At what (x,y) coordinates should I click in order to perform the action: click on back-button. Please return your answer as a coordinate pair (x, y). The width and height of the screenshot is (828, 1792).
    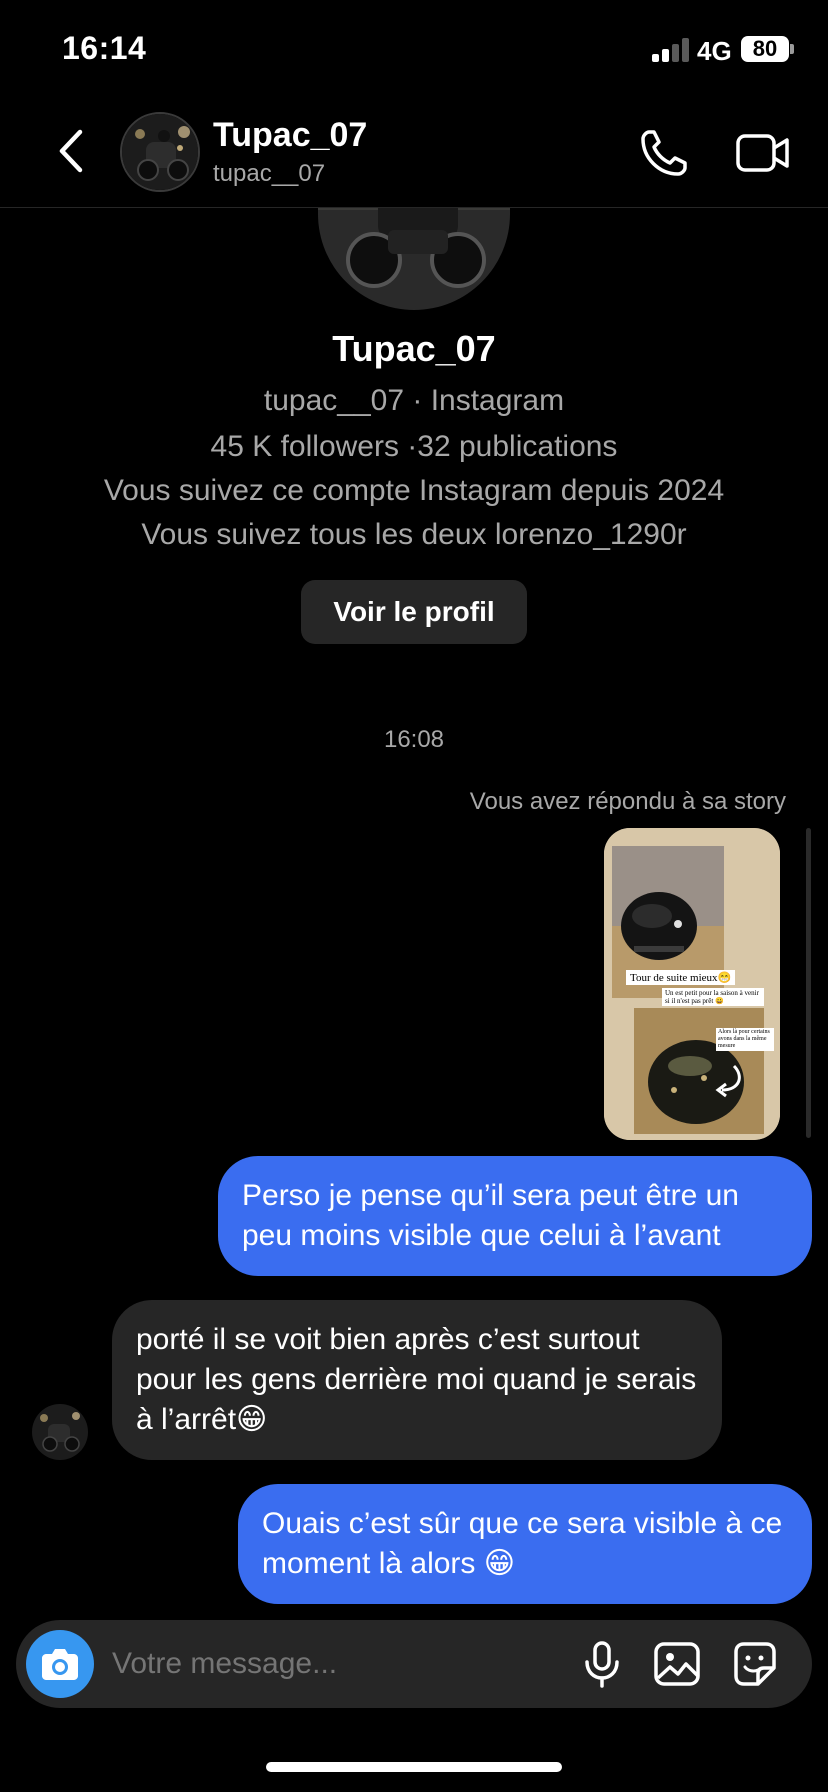
    Looking at the image, I should click on (73, 151).